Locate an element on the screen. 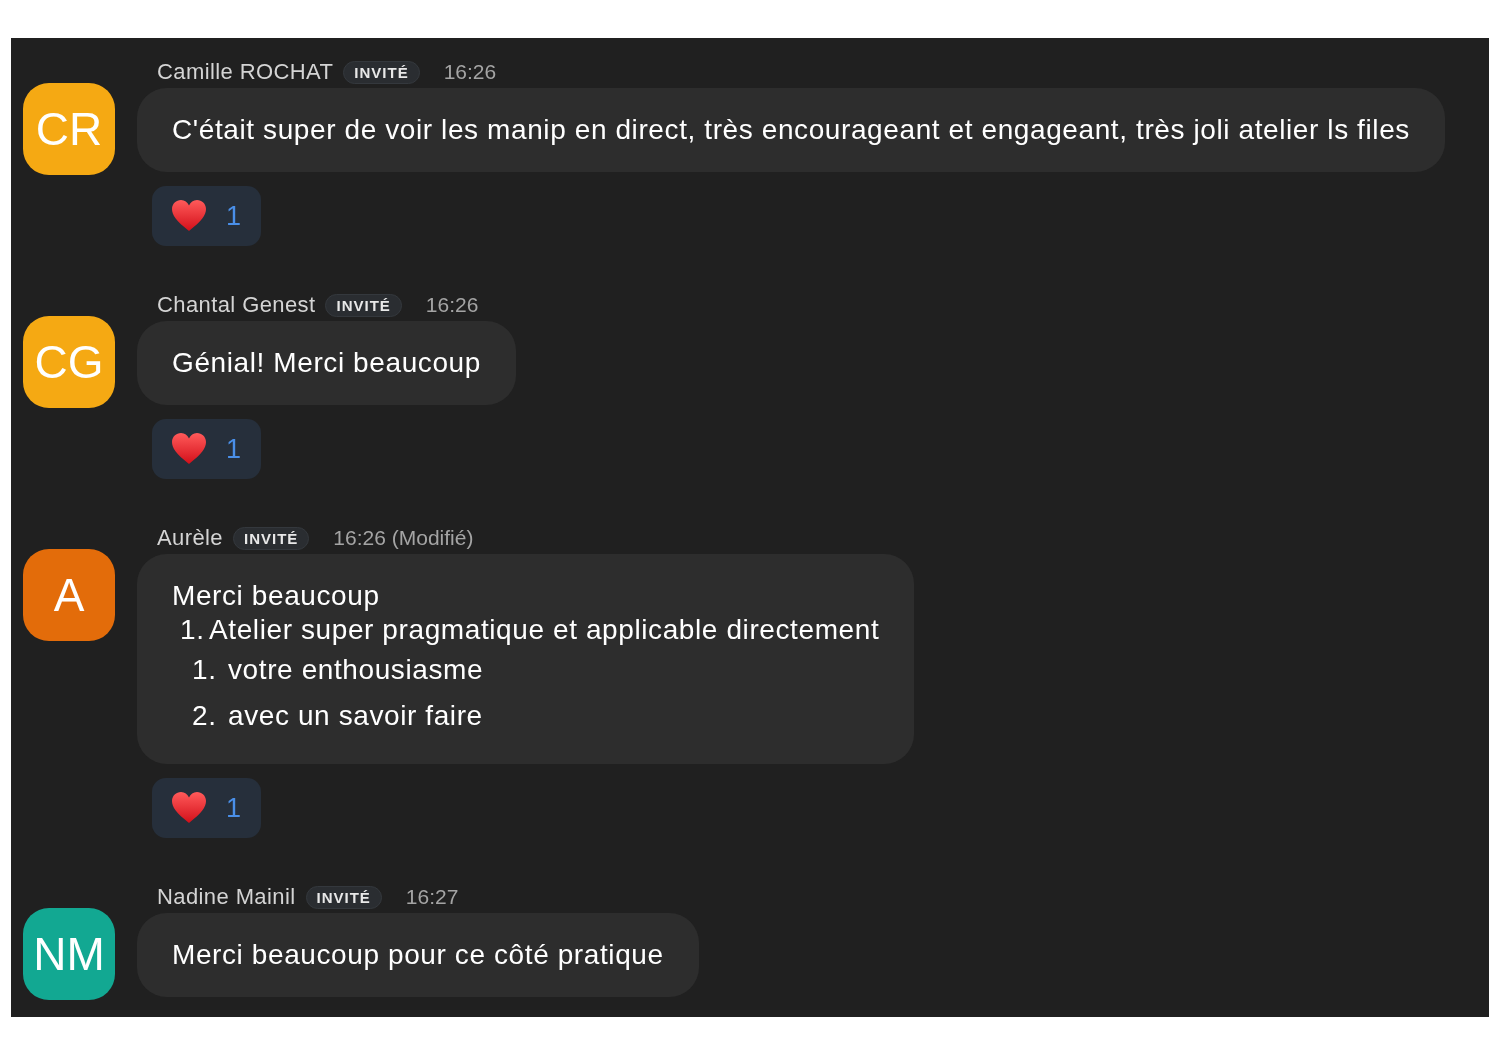 The image size is (1500, 1055). author-name: Chantal Genest is located at coordinates (236, 305).